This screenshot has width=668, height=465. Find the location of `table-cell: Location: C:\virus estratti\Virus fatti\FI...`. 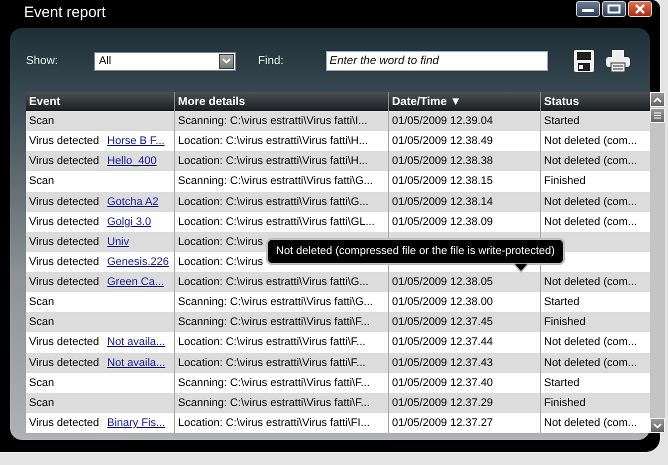

table-cell: Location: C:\virus estratti\Virus fatti\FI... is located at coordinates (281, 422).